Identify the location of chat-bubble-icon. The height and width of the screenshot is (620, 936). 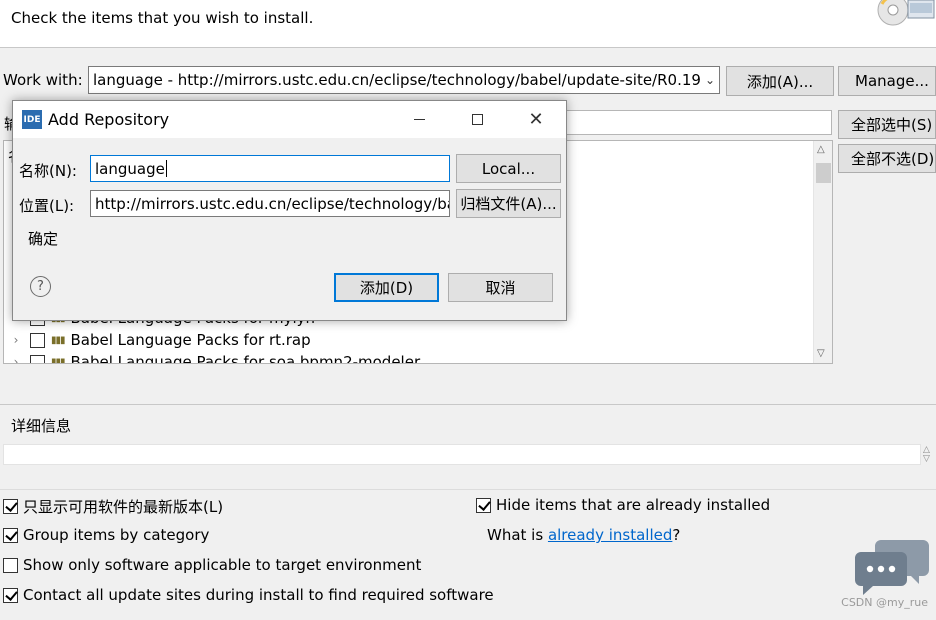
(893, 566).